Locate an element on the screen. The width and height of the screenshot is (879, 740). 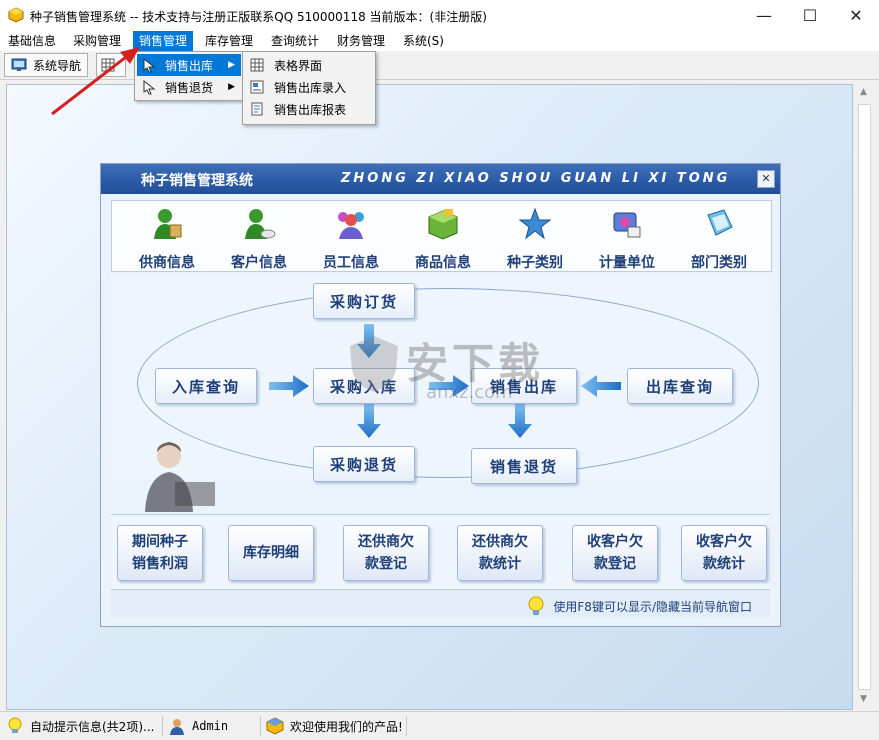
submenu-table-view-label: 表格界面 is located at coordinates (298, 65).